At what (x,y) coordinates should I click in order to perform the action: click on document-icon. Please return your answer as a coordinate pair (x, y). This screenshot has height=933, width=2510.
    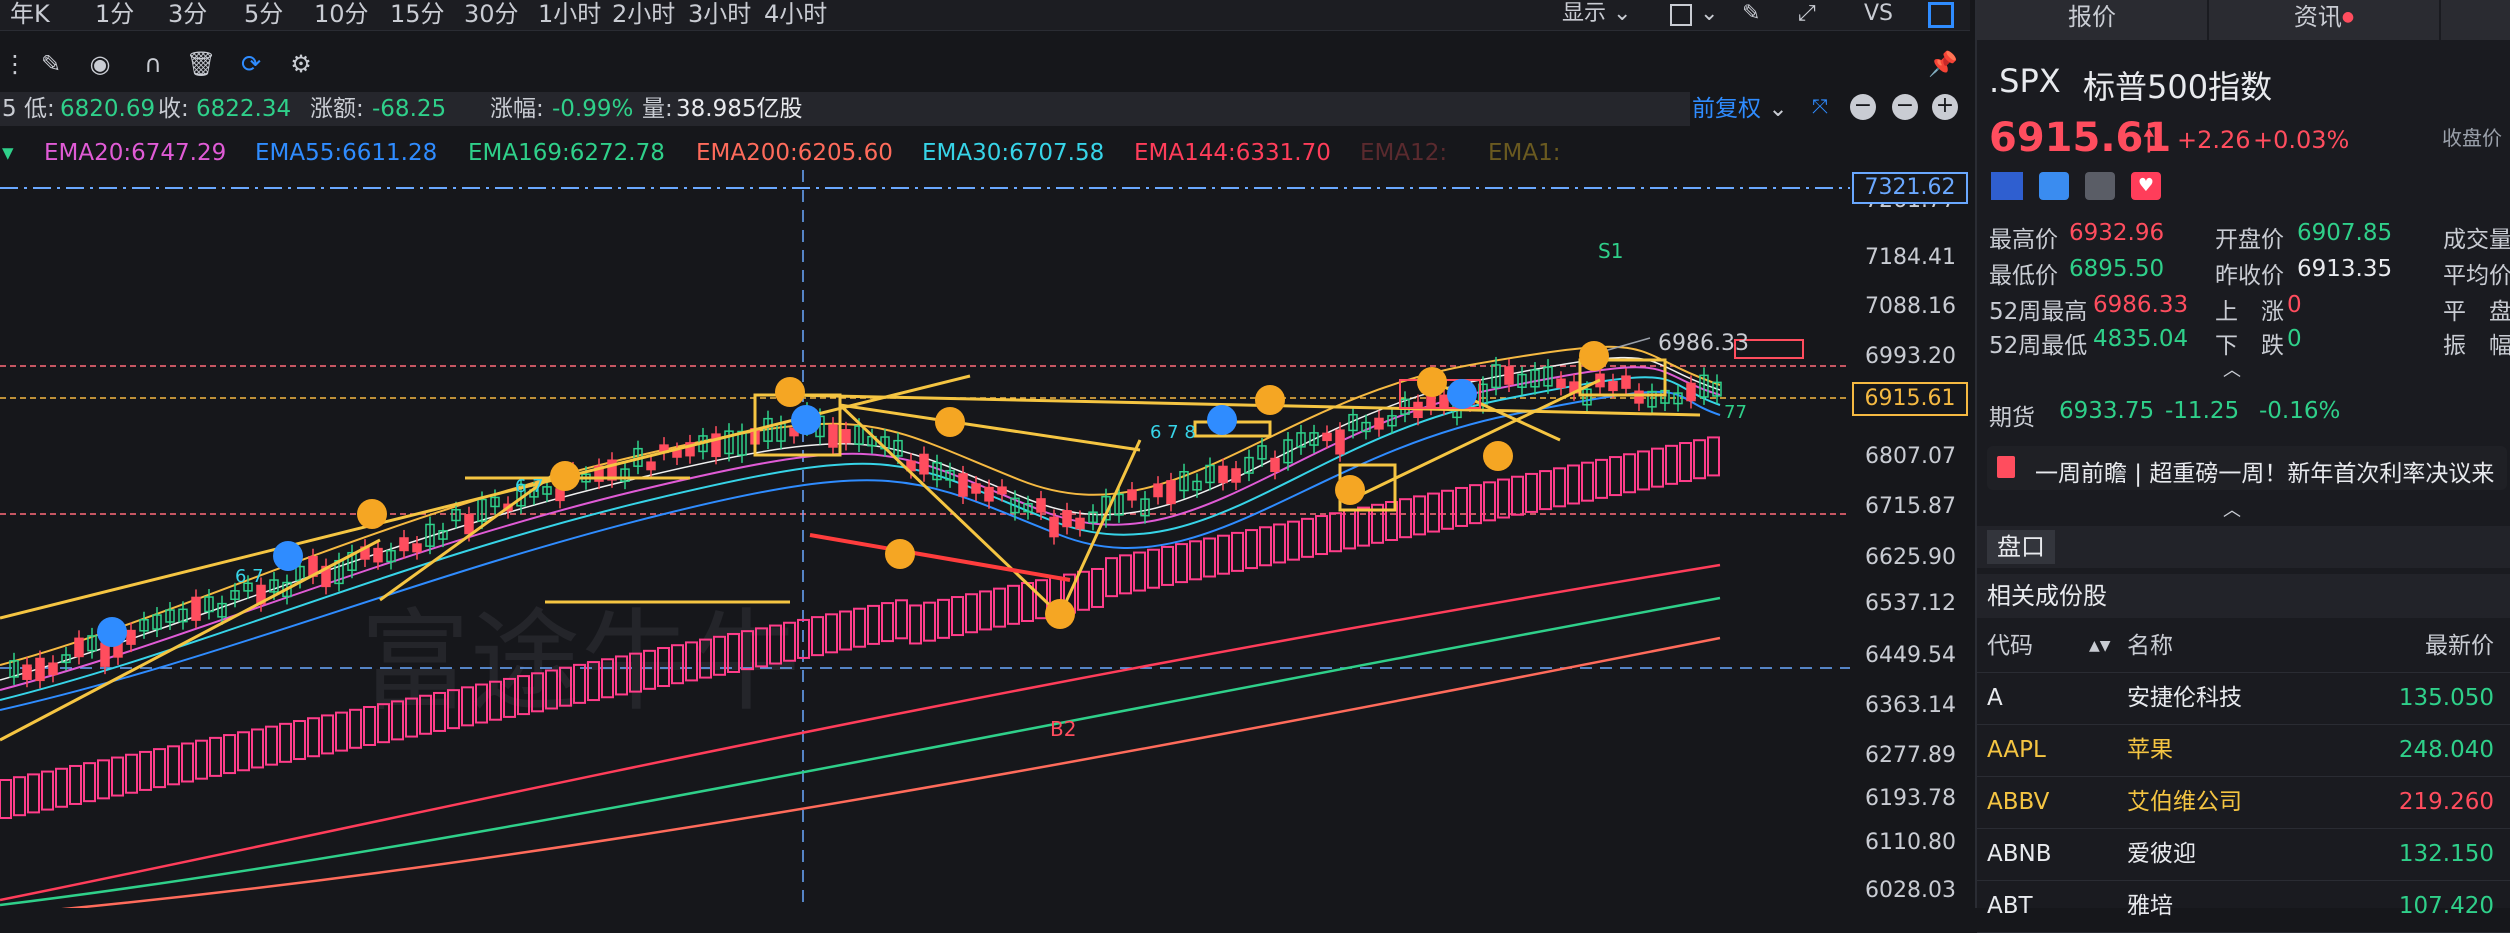
    Looking at the image, I should click on (2100, 186).